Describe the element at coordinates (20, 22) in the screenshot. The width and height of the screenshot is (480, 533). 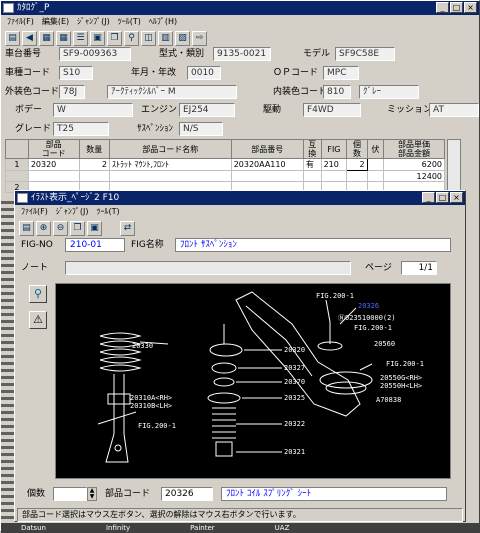
I see `menu-file: ﾌｧｲﾙ(F)` at that location.